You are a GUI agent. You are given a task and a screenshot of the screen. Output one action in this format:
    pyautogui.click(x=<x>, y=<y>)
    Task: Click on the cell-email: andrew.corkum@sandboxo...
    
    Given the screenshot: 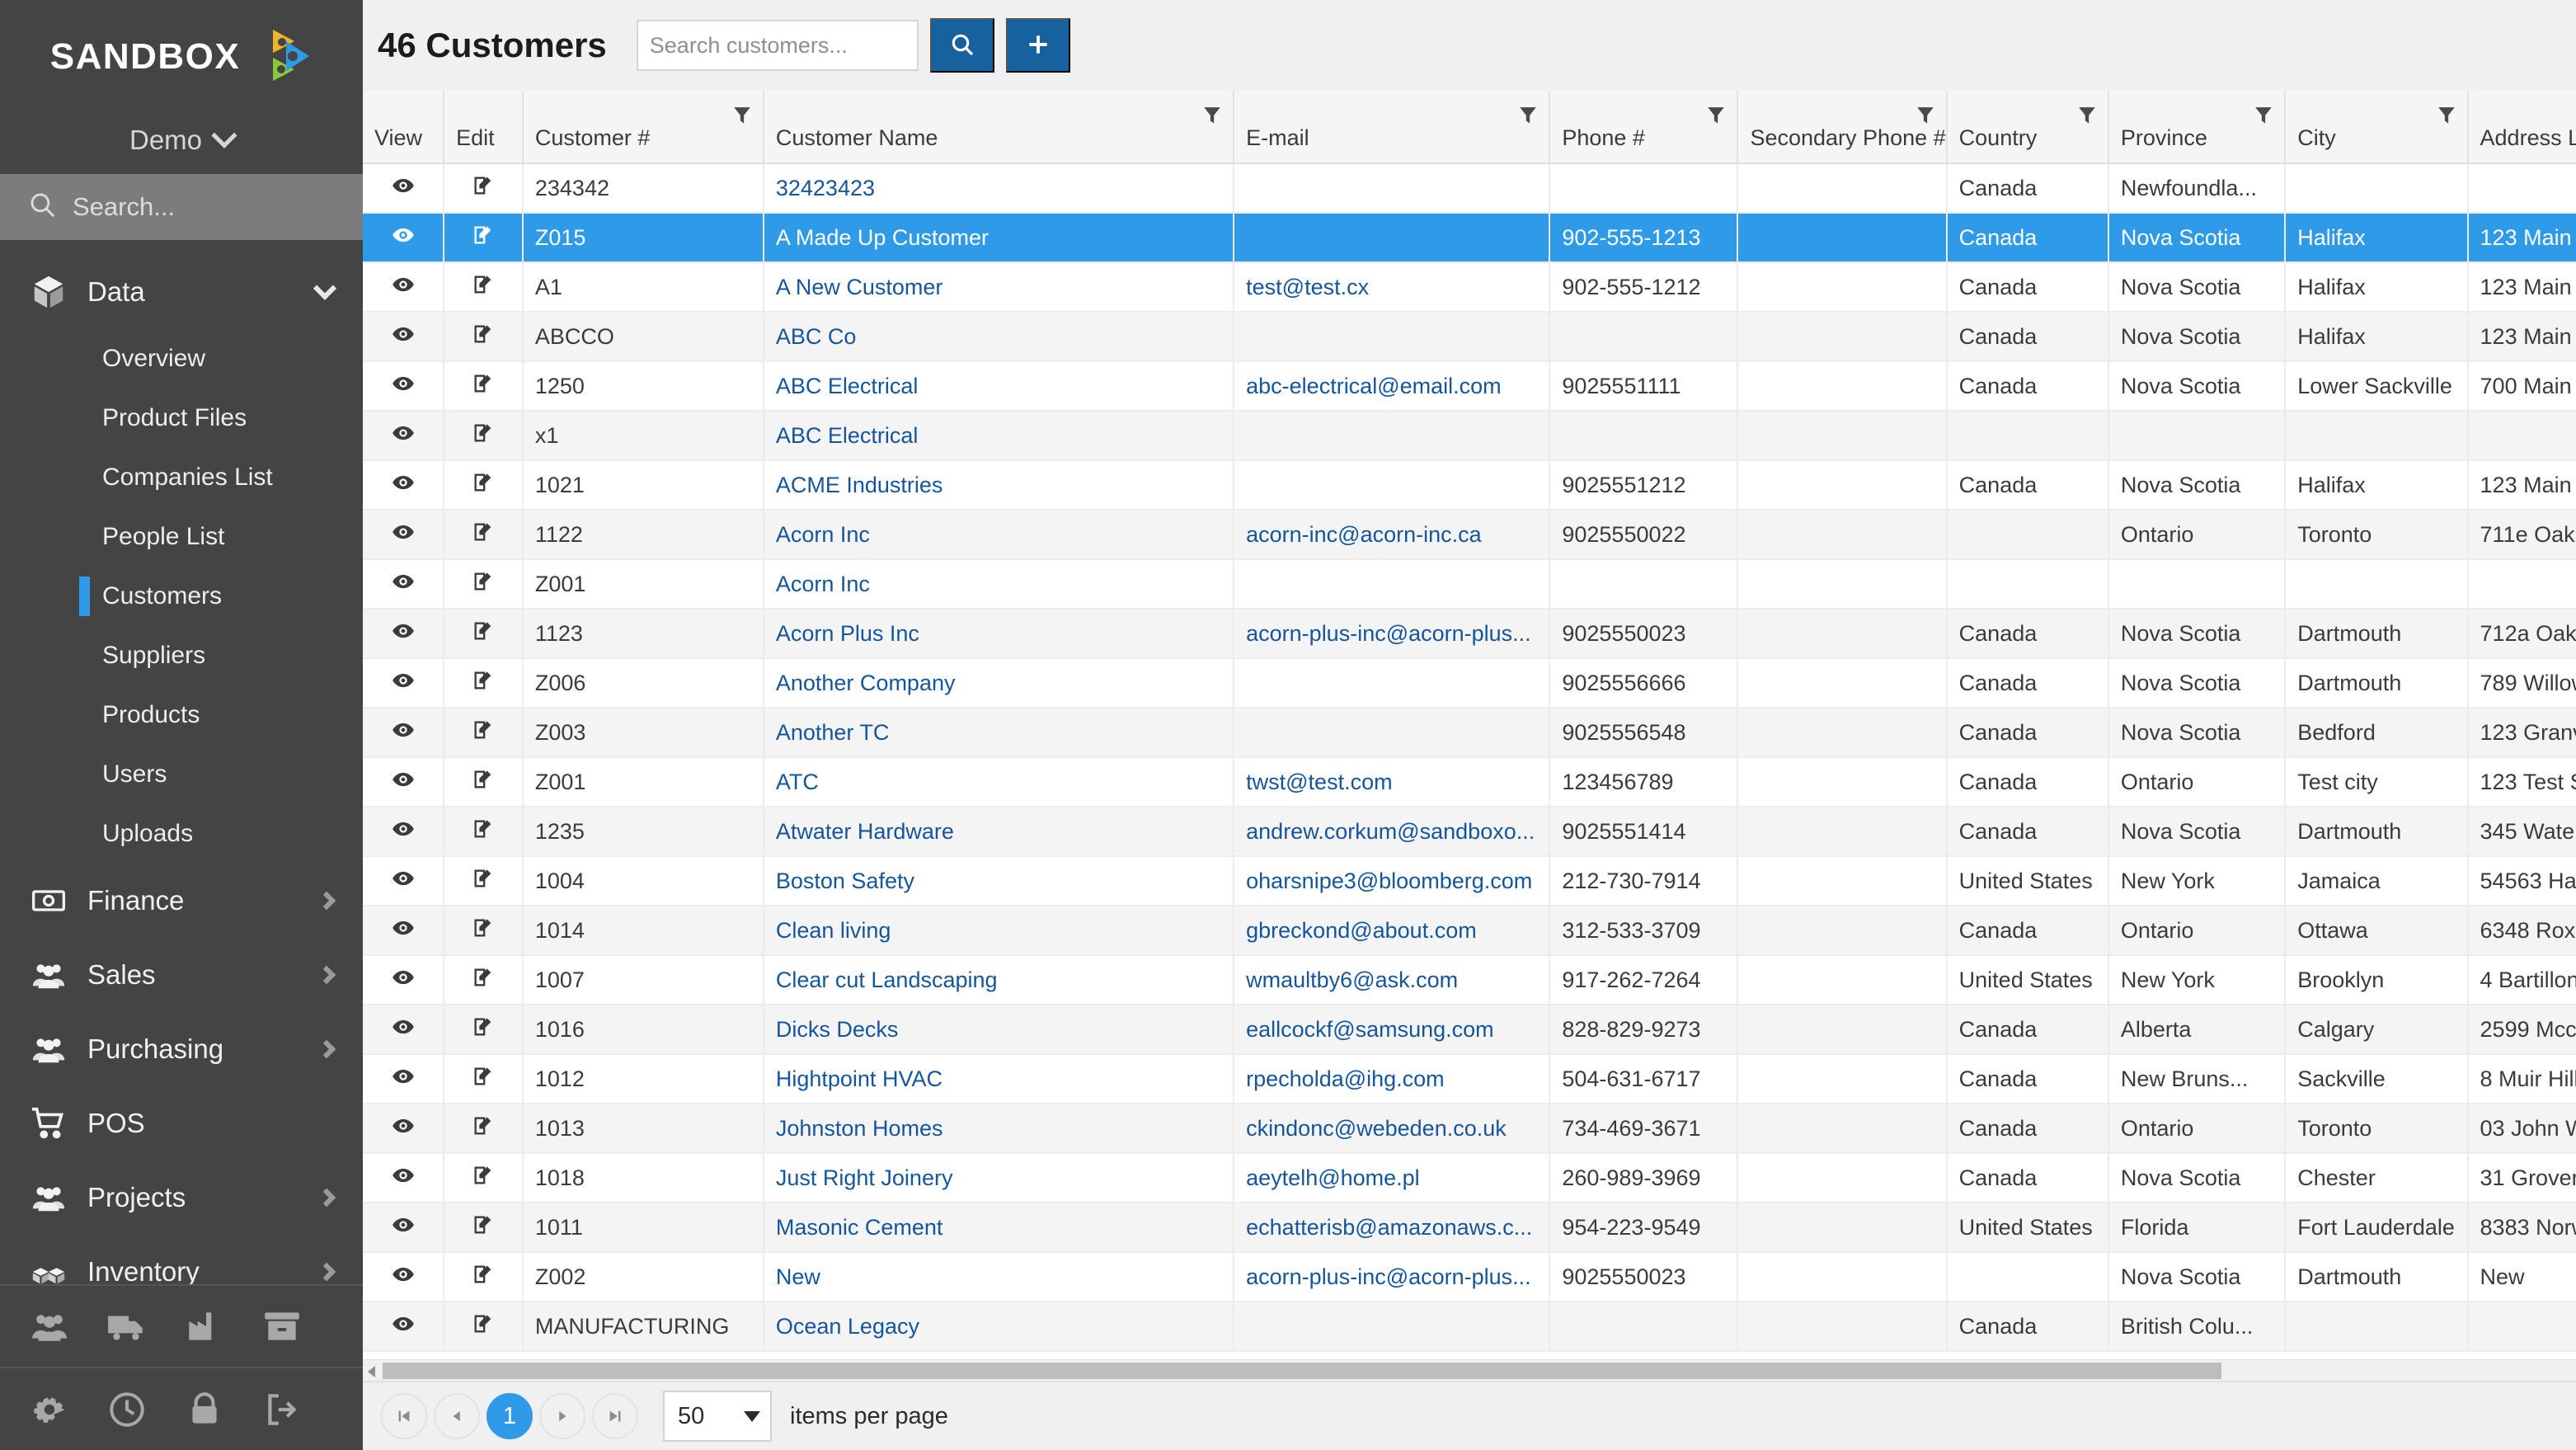 What is the action you would take?
    pyautogui.click(x=1392, y=832)
    